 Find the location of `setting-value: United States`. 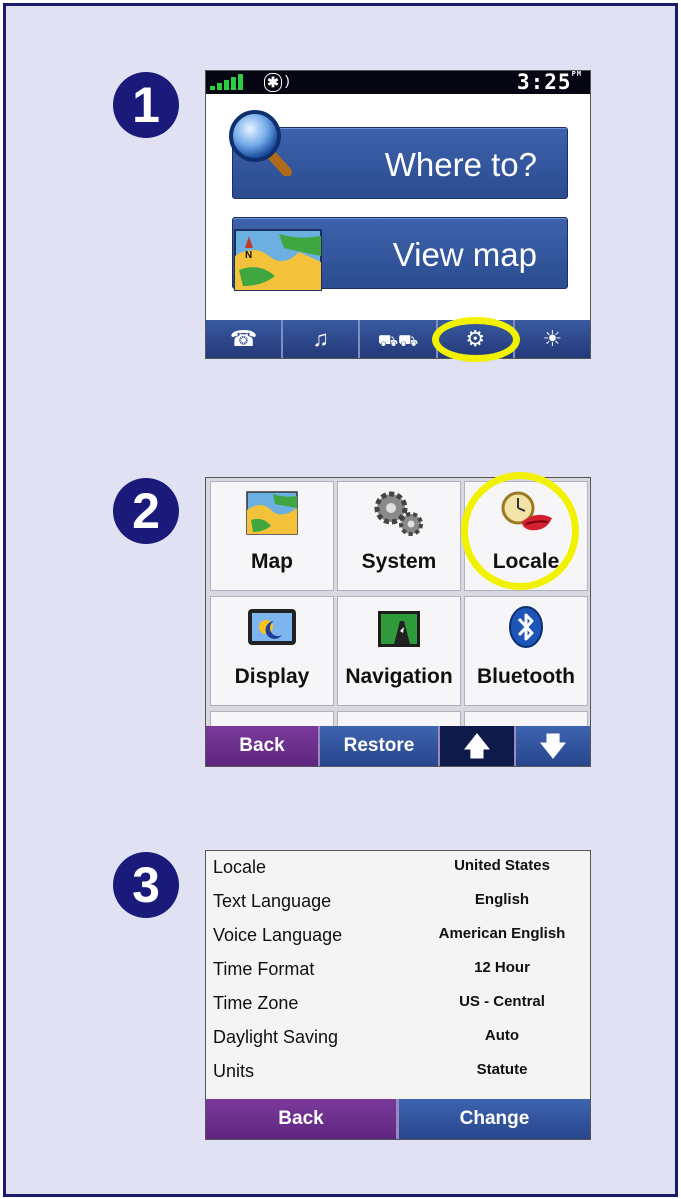

setting-value: United States is located at coordinates (502, 865).